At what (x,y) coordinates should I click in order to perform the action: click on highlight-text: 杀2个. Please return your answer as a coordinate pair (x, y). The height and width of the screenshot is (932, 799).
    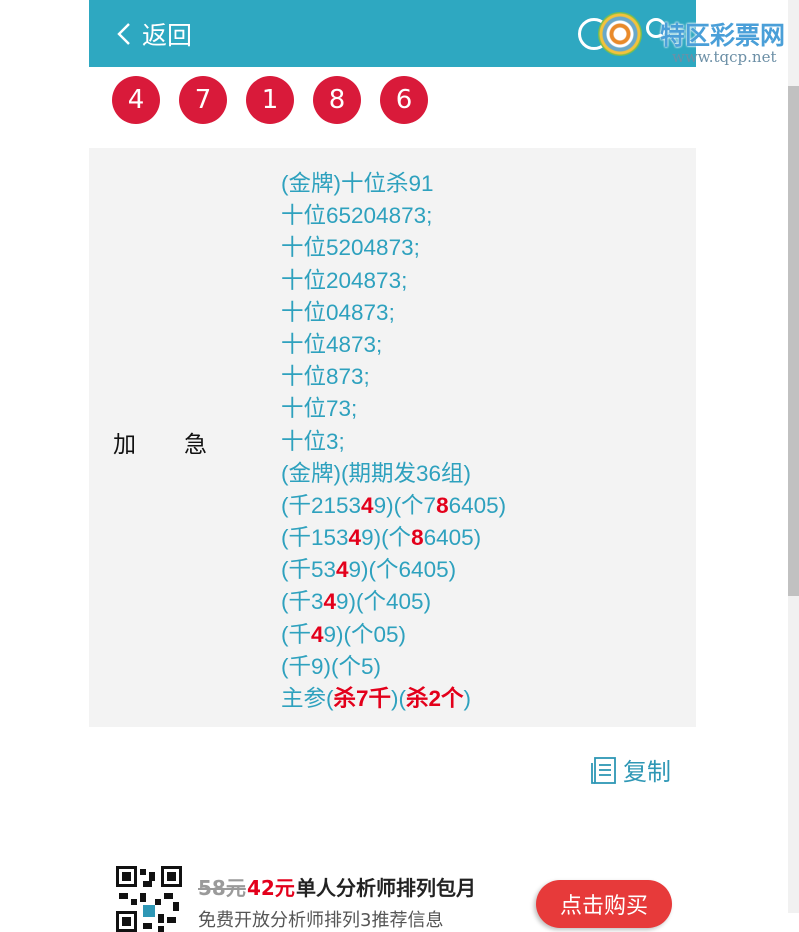
    Looking at the image, I should click on (435, 698).